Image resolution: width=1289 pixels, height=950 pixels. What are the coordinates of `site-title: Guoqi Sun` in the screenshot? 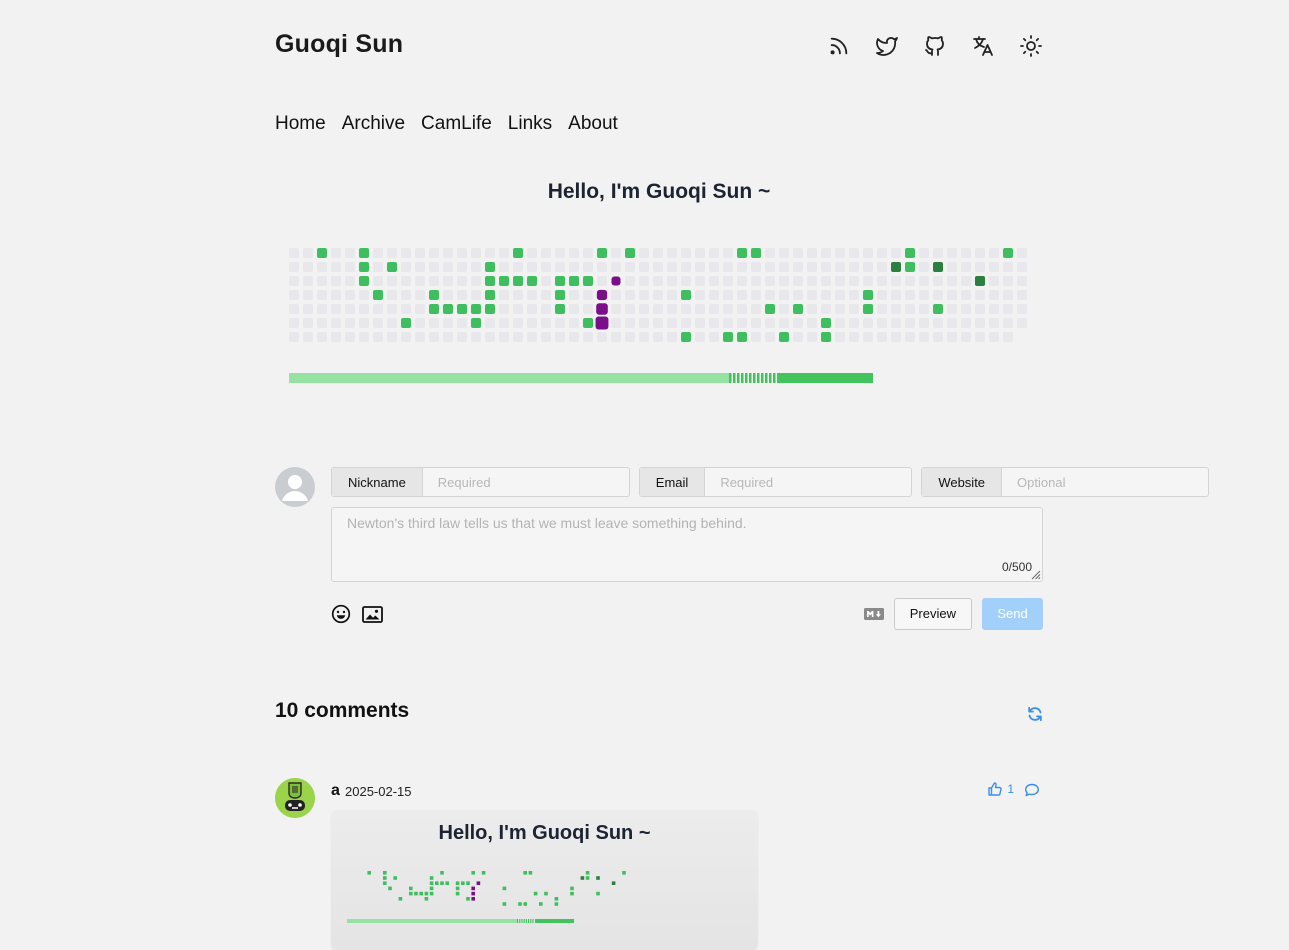 It's located at (339, 44).